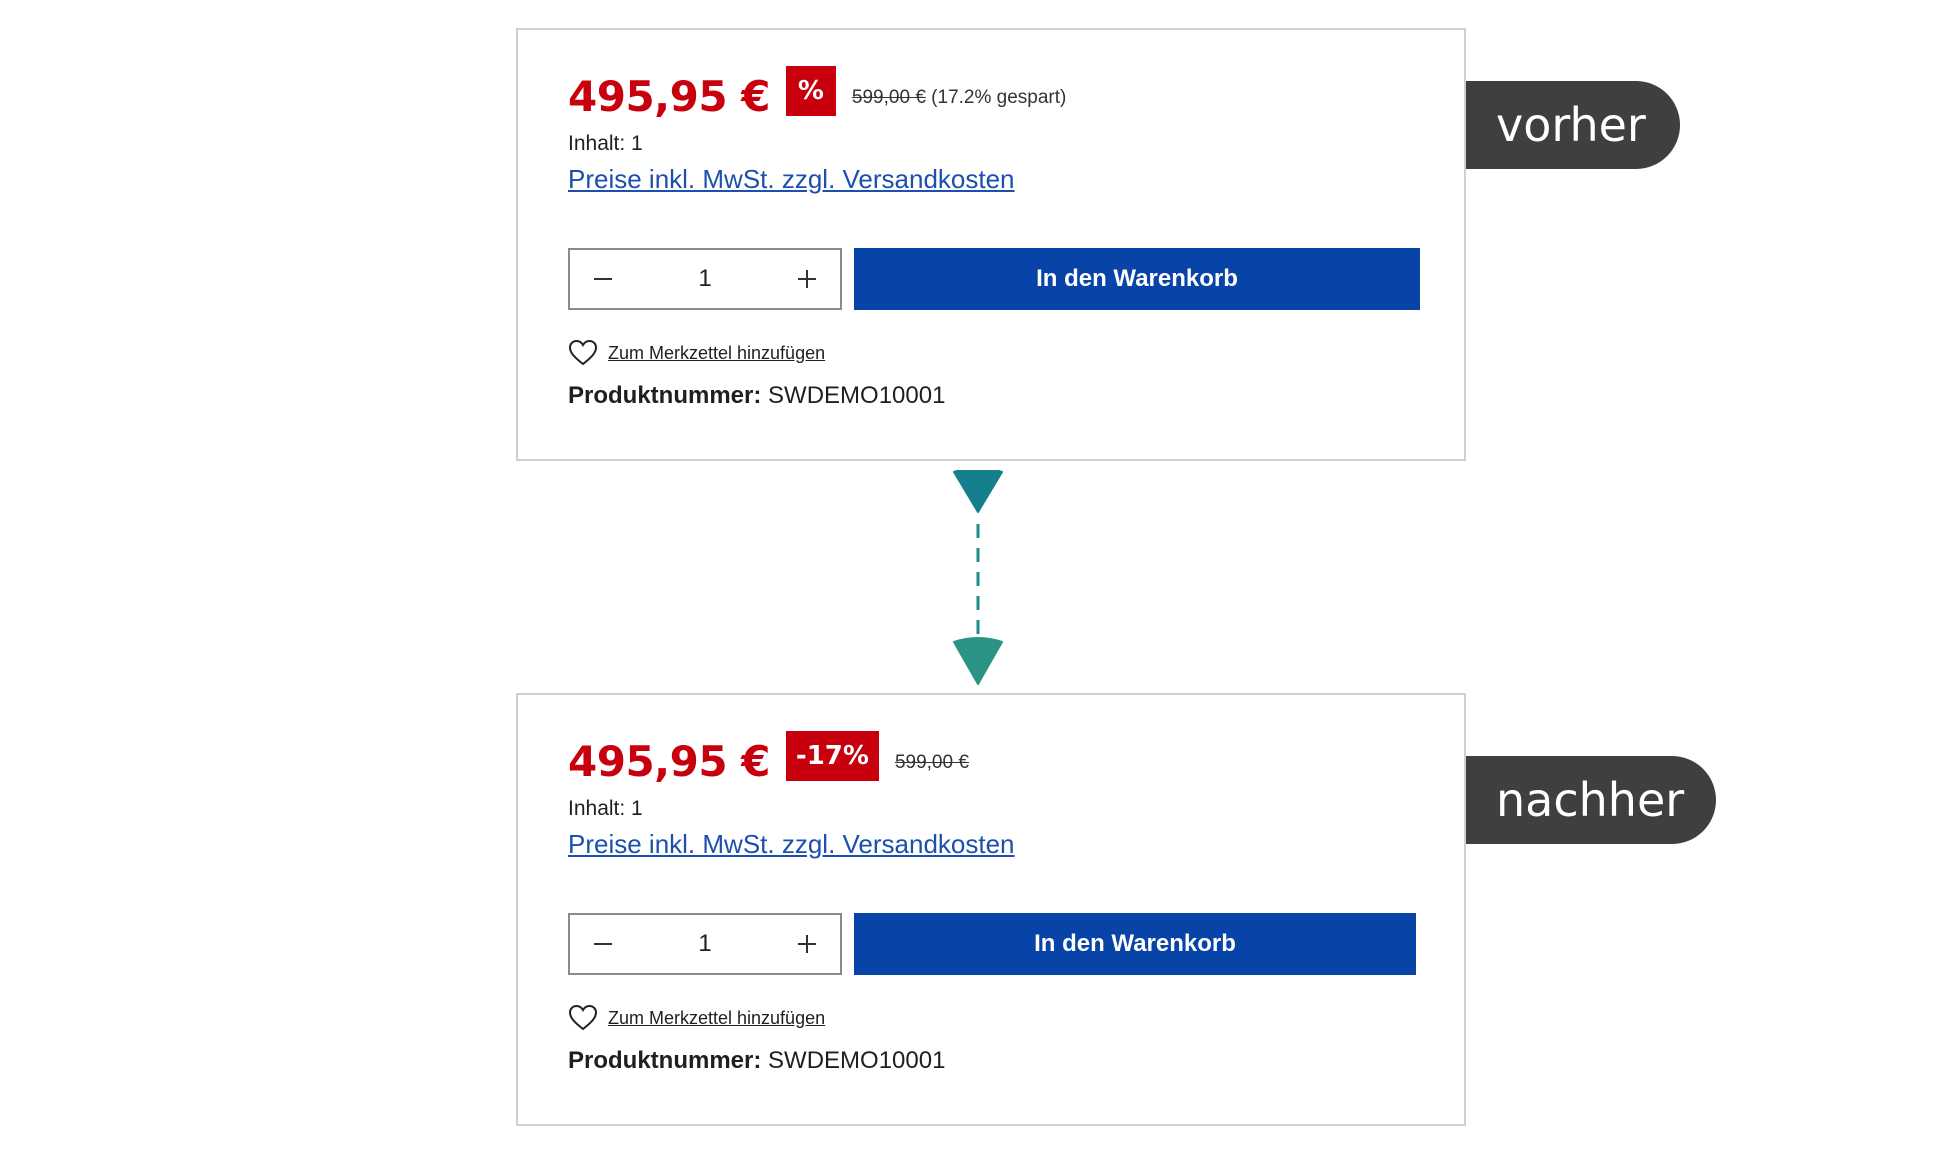 This screenshot has height=1153, width=1945. I want to click on savings-text: (17.2% gespart), so click(999, 97).